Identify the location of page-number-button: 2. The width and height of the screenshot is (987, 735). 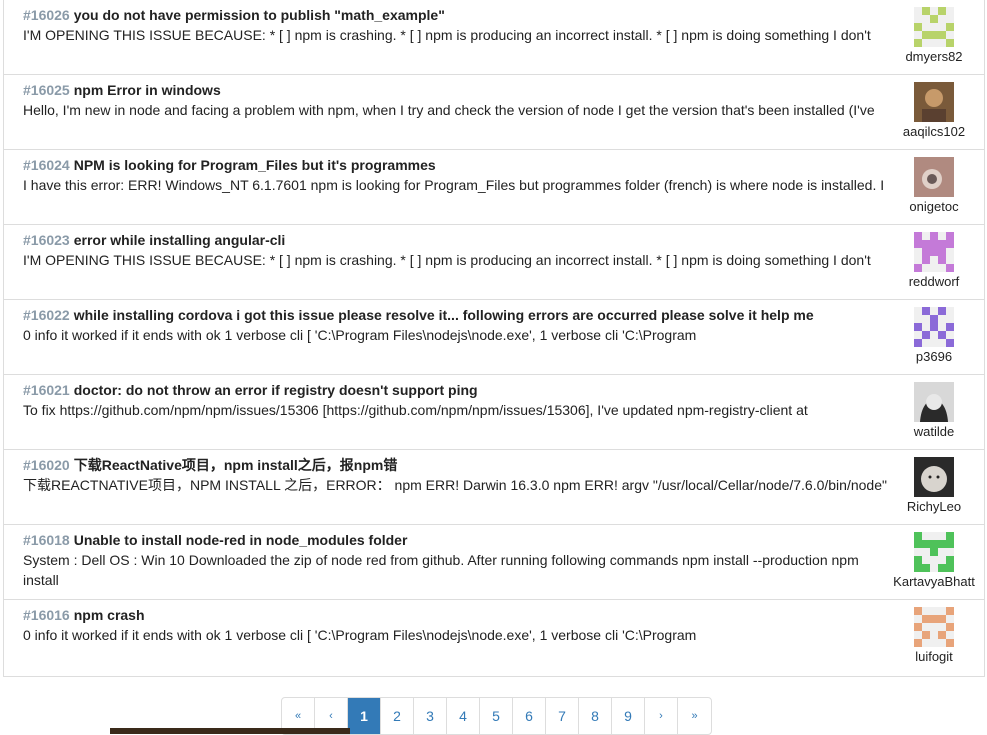
(397, 716).